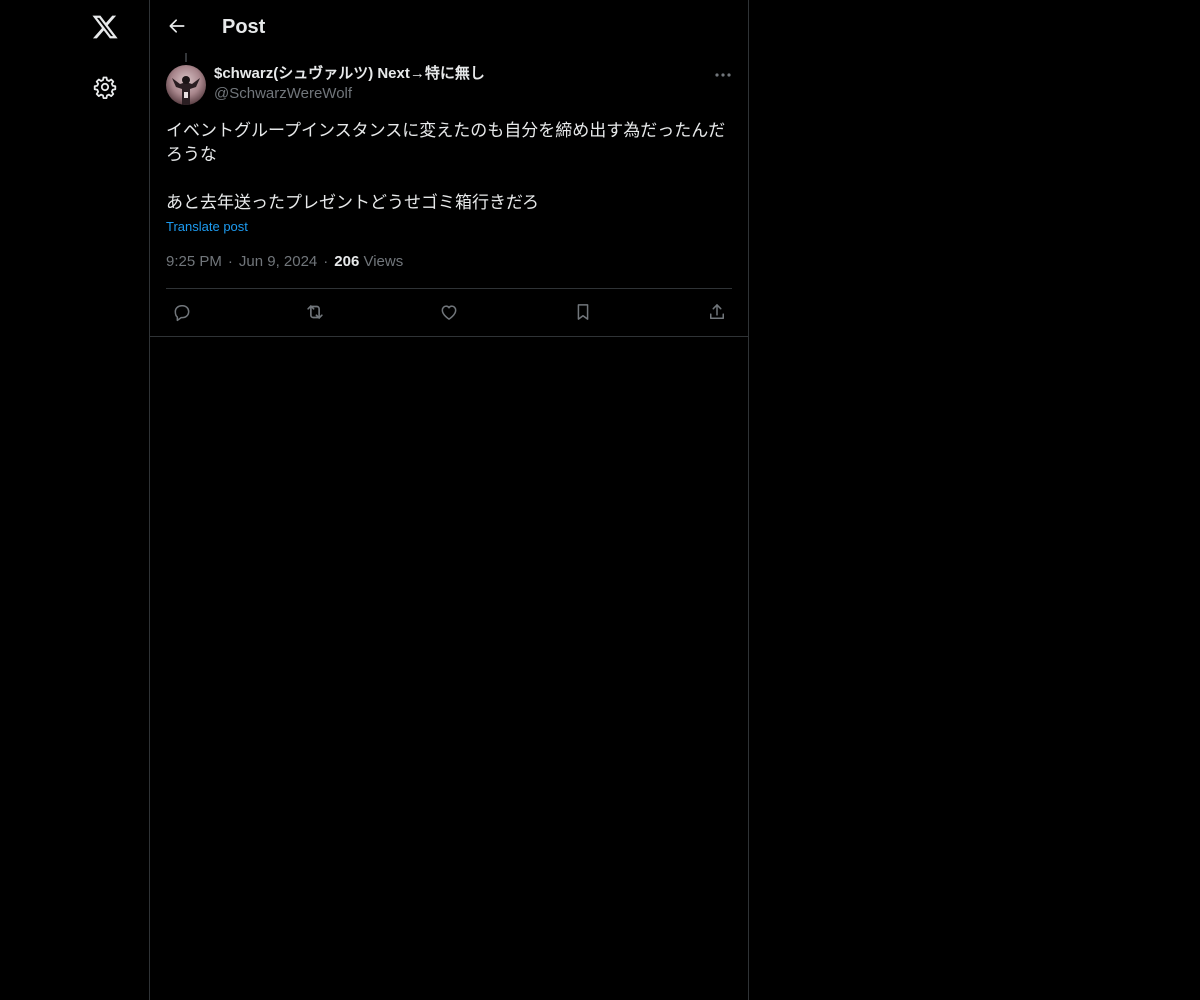 The height and width of the screenshot is (1000, 1200). Describe the element at coordinates (278, 261) in the screenshot. I see `post-date: Jun 9, 2024` at that location.